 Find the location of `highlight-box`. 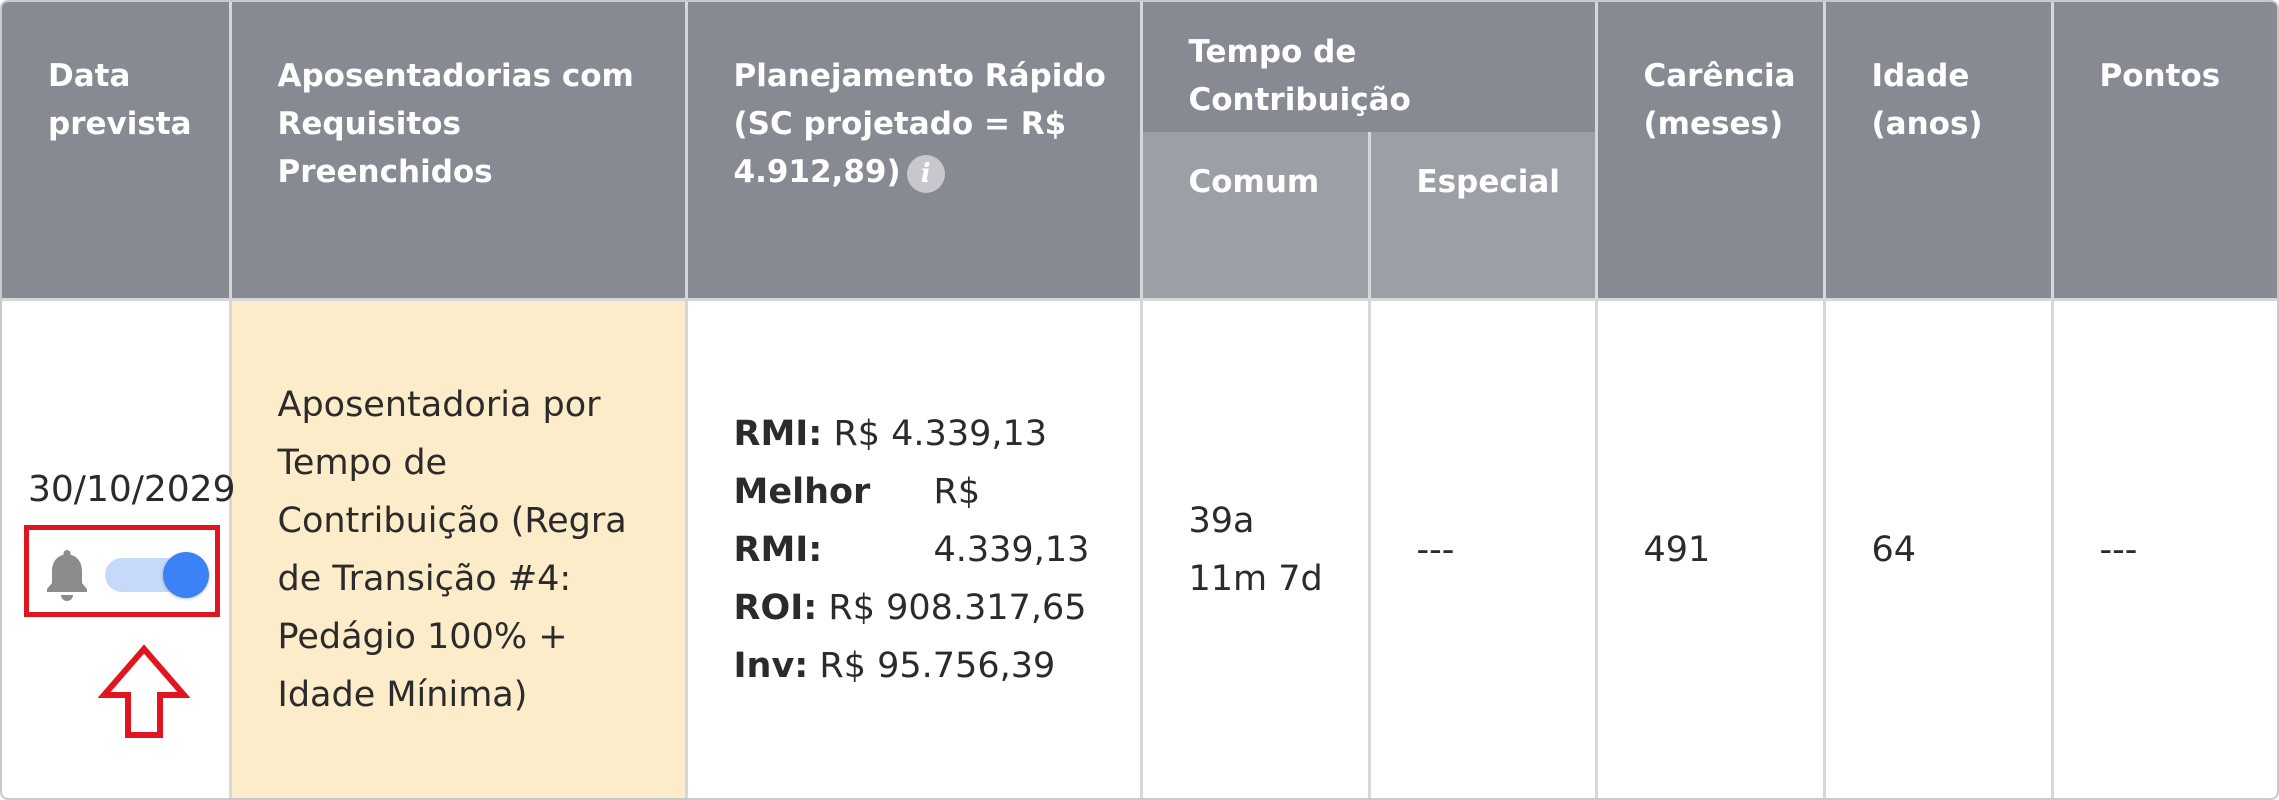

highlight-box is located at coordinates (122, 570).